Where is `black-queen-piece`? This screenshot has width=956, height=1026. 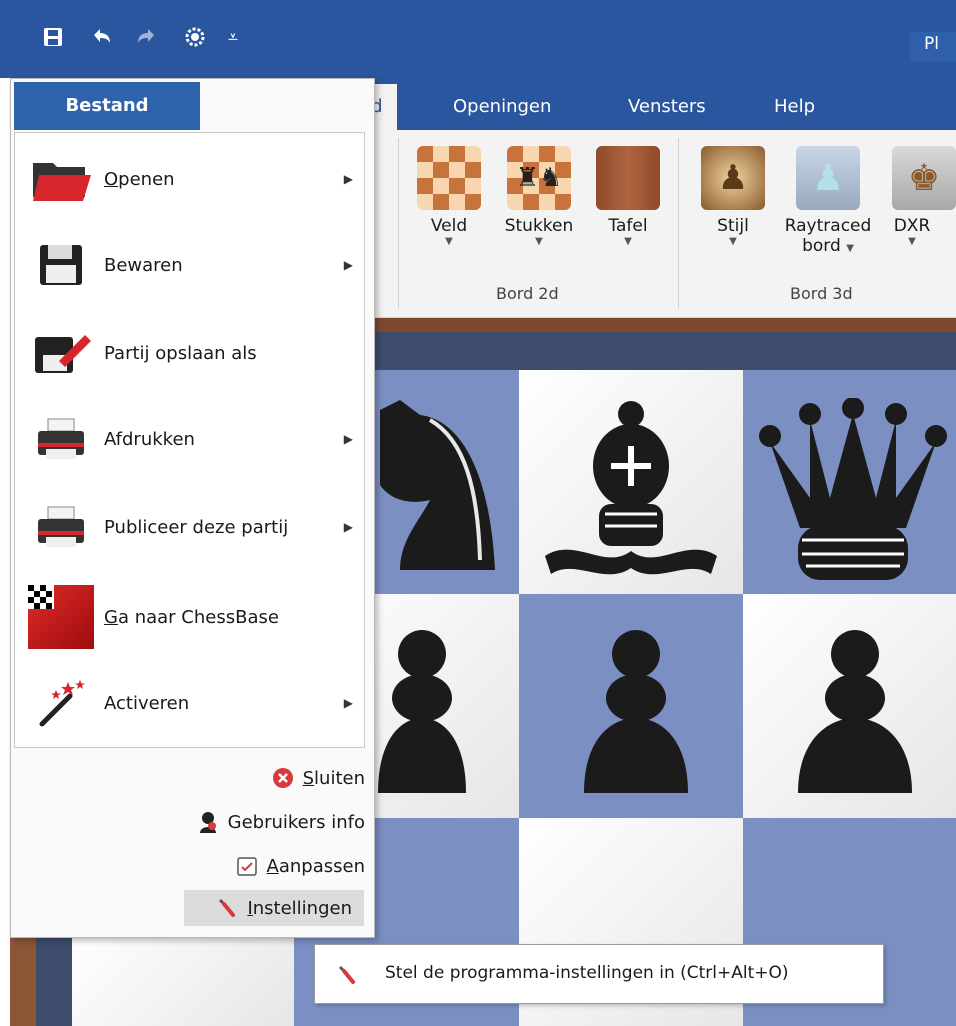
black-queen-piece is located at coordinates (853, 493).